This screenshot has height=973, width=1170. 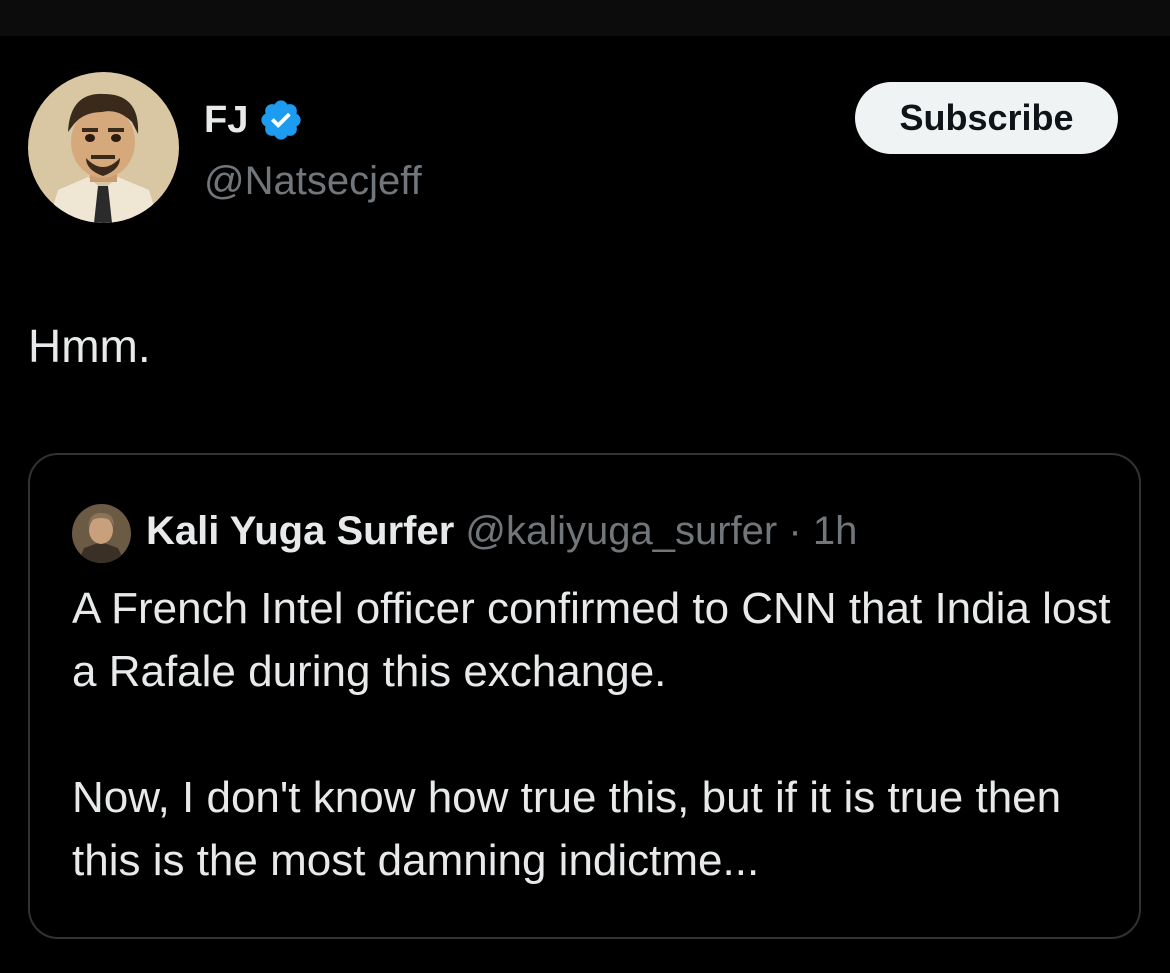 I want to click on subscribe-button: Subscribe, so click(x=986, y=118).